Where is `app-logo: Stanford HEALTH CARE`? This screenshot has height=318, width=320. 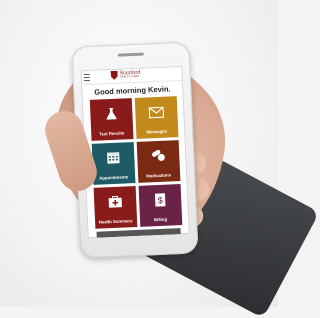 app-logo: Stanford HEALTH CARE is located at coordinates (126, 75).